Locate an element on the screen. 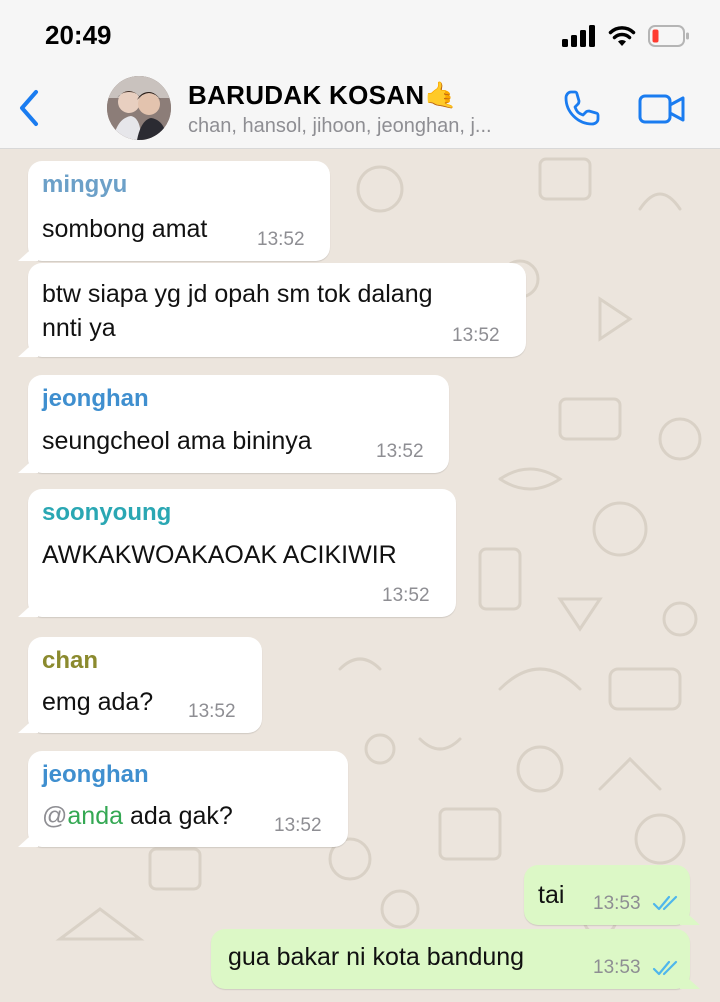 This screenshot has height=1002, width=720. chat-title-text: BARUDAK KOSAN is located at coordinates (306, 95).